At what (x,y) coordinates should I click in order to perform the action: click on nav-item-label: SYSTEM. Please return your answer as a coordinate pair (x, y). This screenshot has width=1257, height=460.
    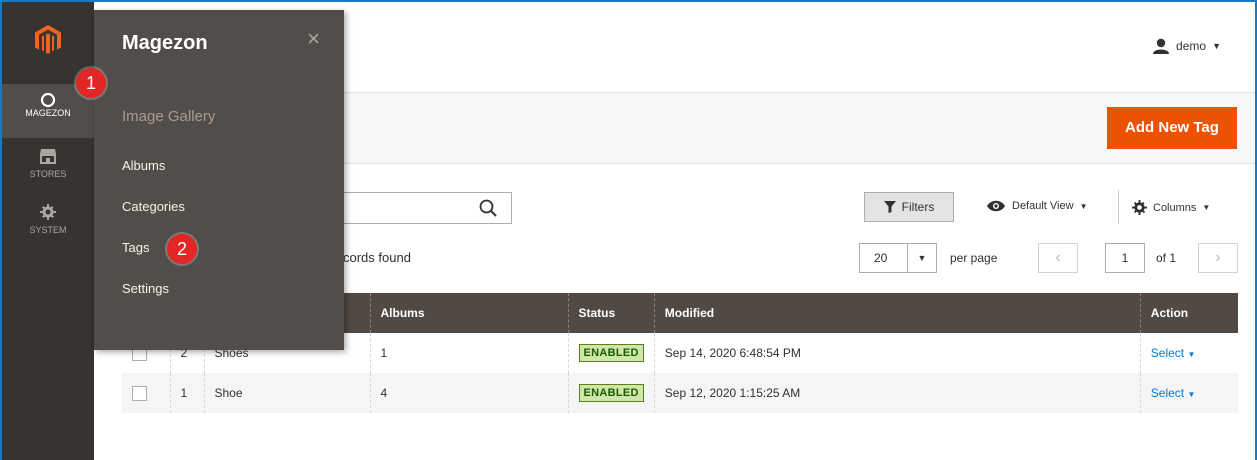
    Looking at the image, I should click on (48, 230).